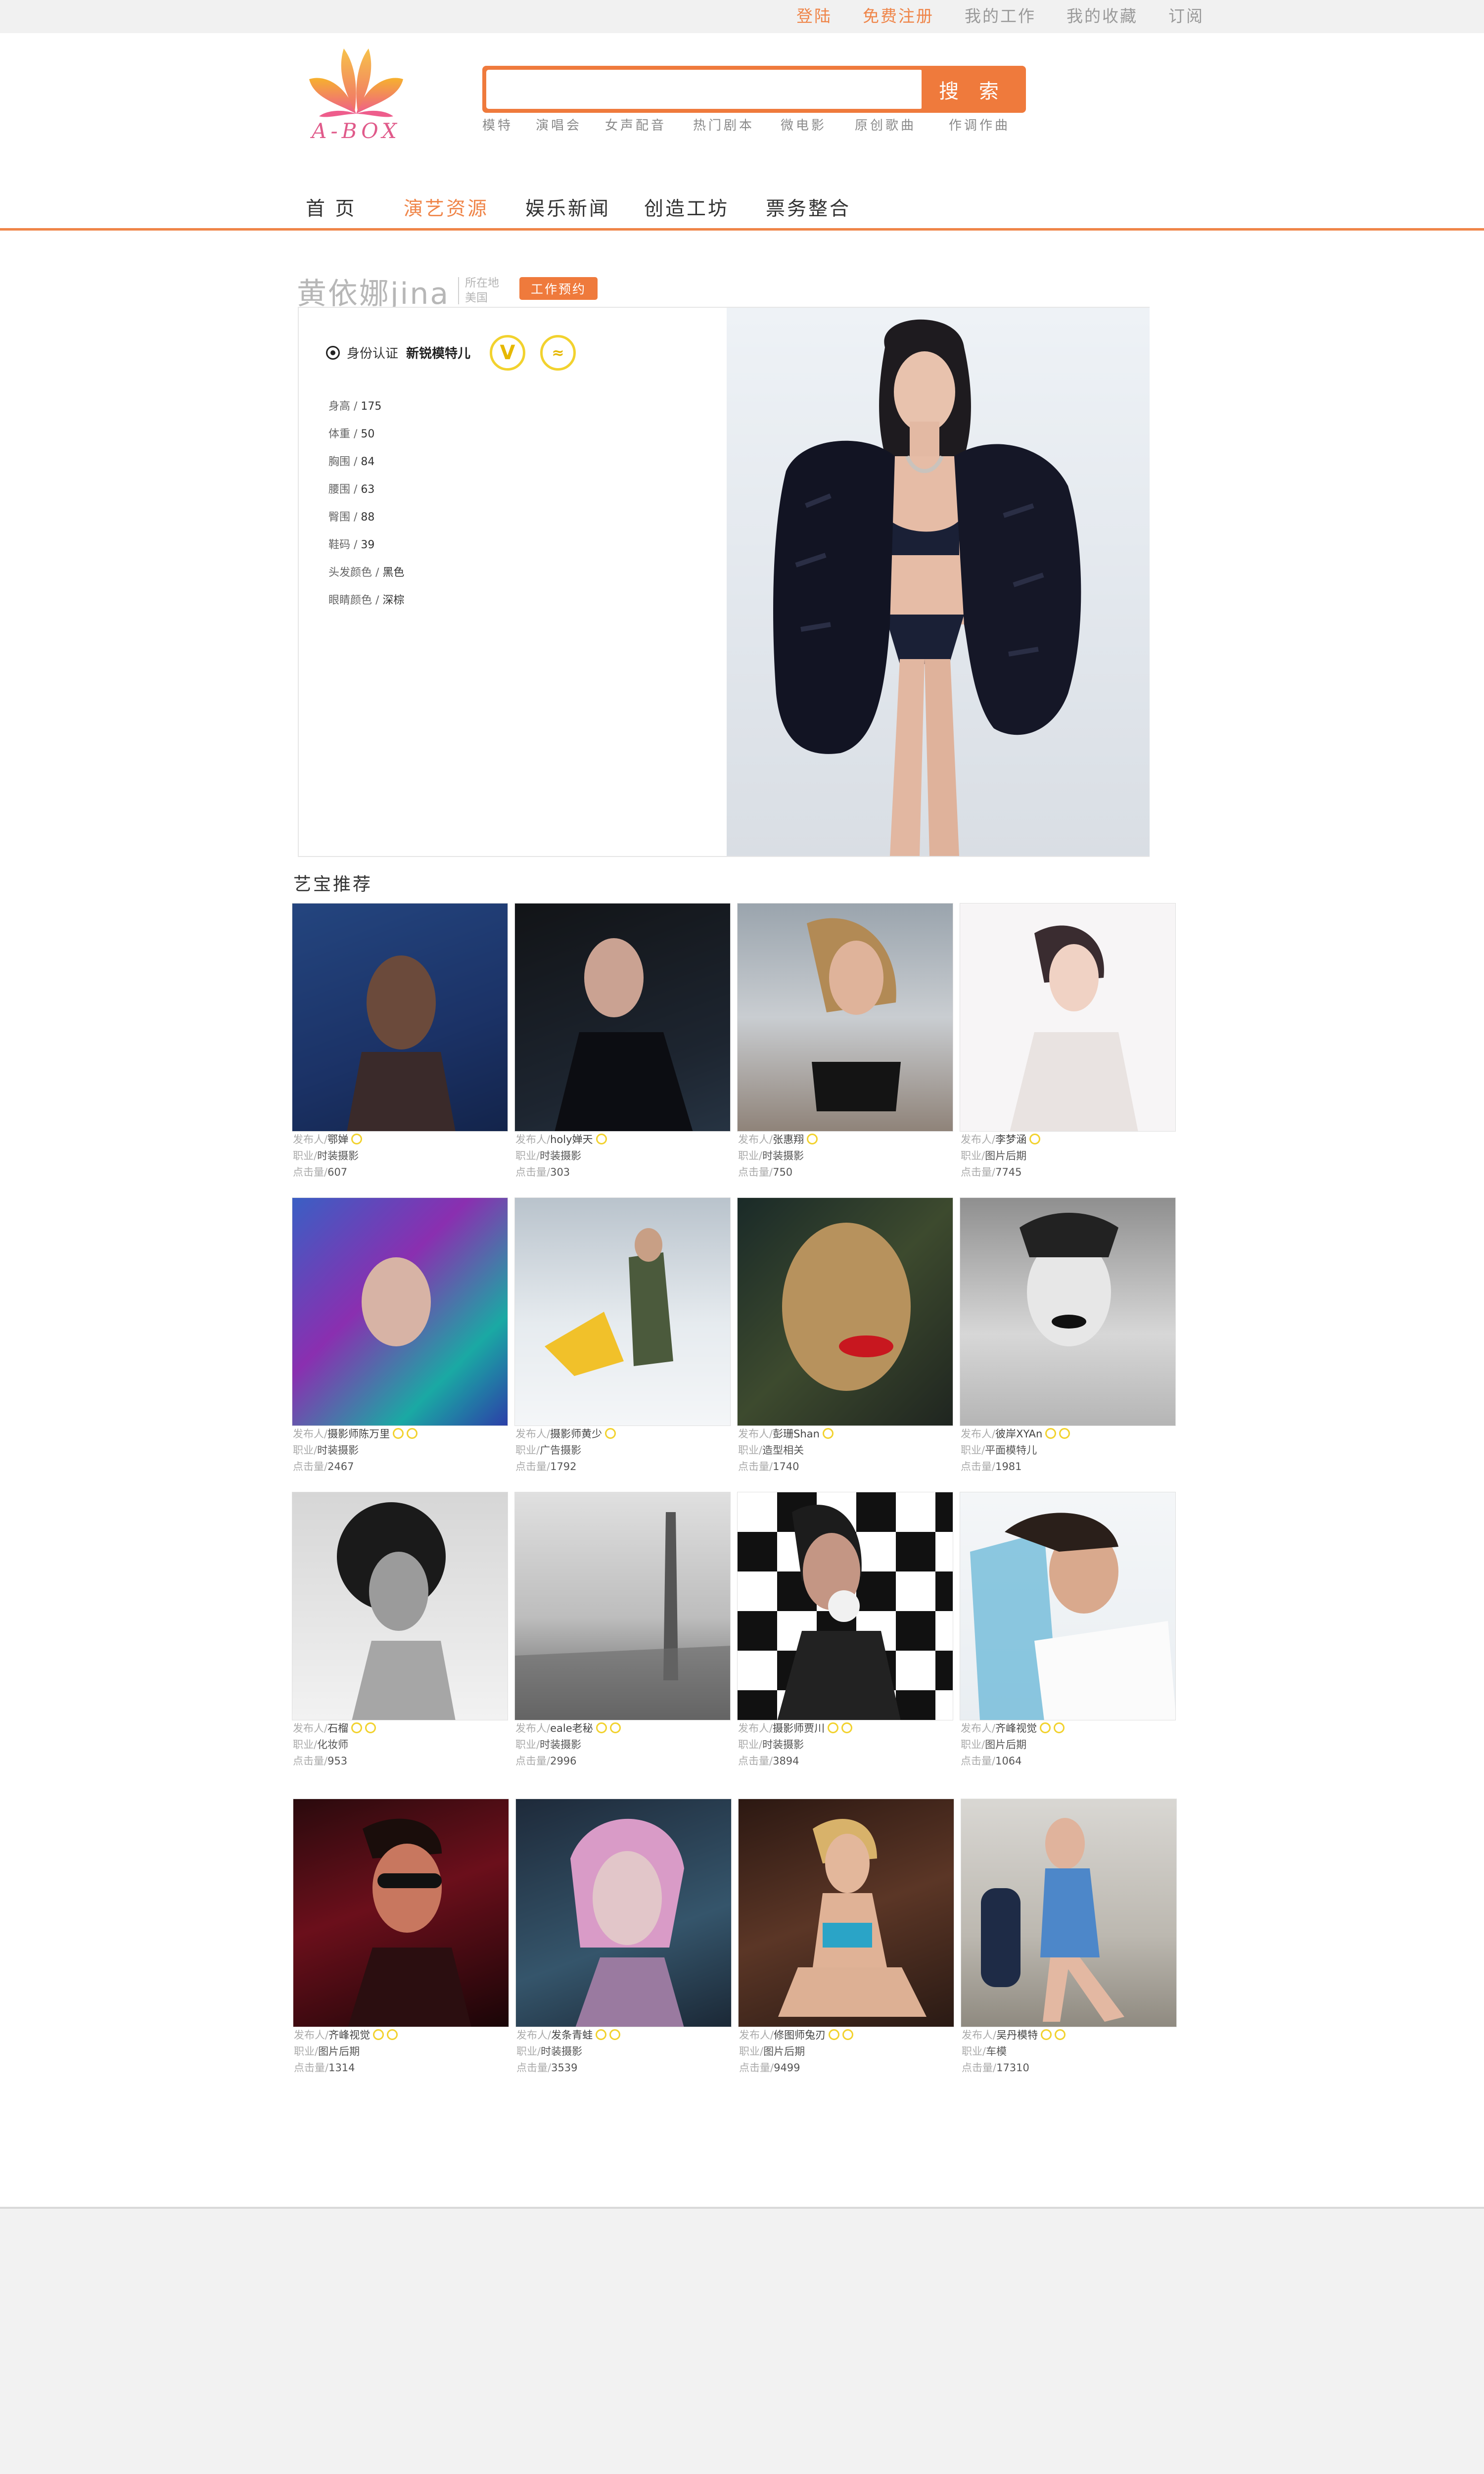 This screenshot has width=1484, height=2474. I want to click on stat-height: 身高 / 175, so click(355, 407).